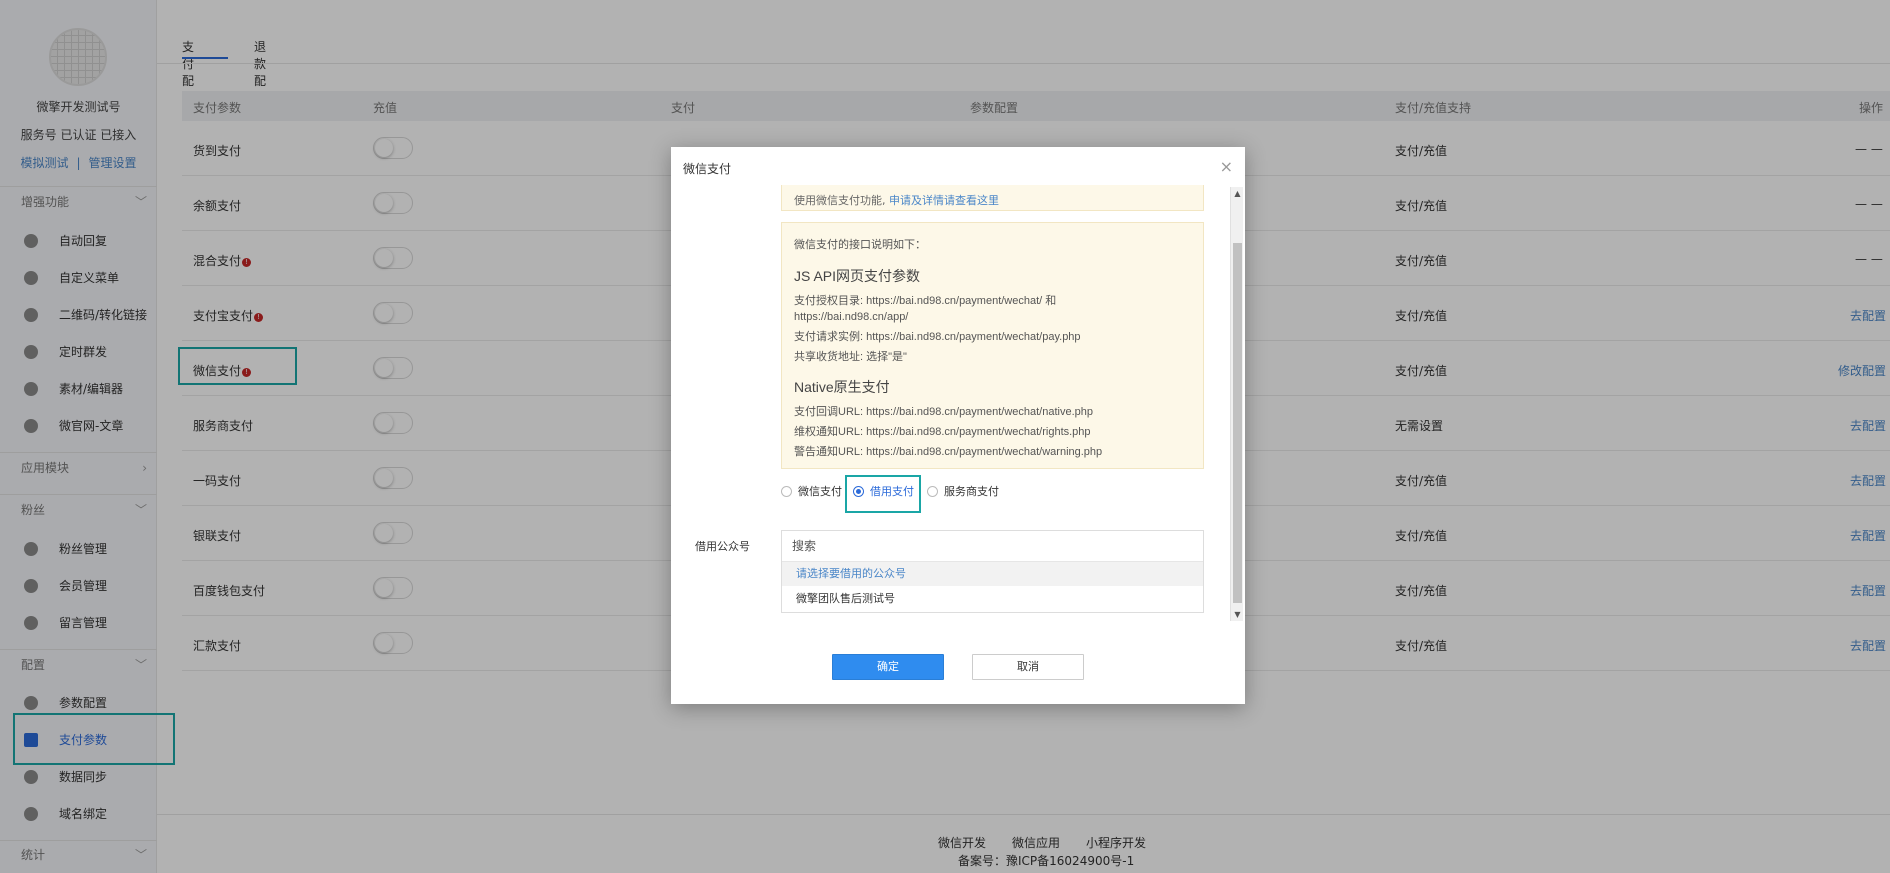 The height and width of the screenshot is (873, 1890). Describe the element at coordinates (850, 357) in the screenshot. I see `jsapi-line: 共享收货地址: 选择"是"` at that location.